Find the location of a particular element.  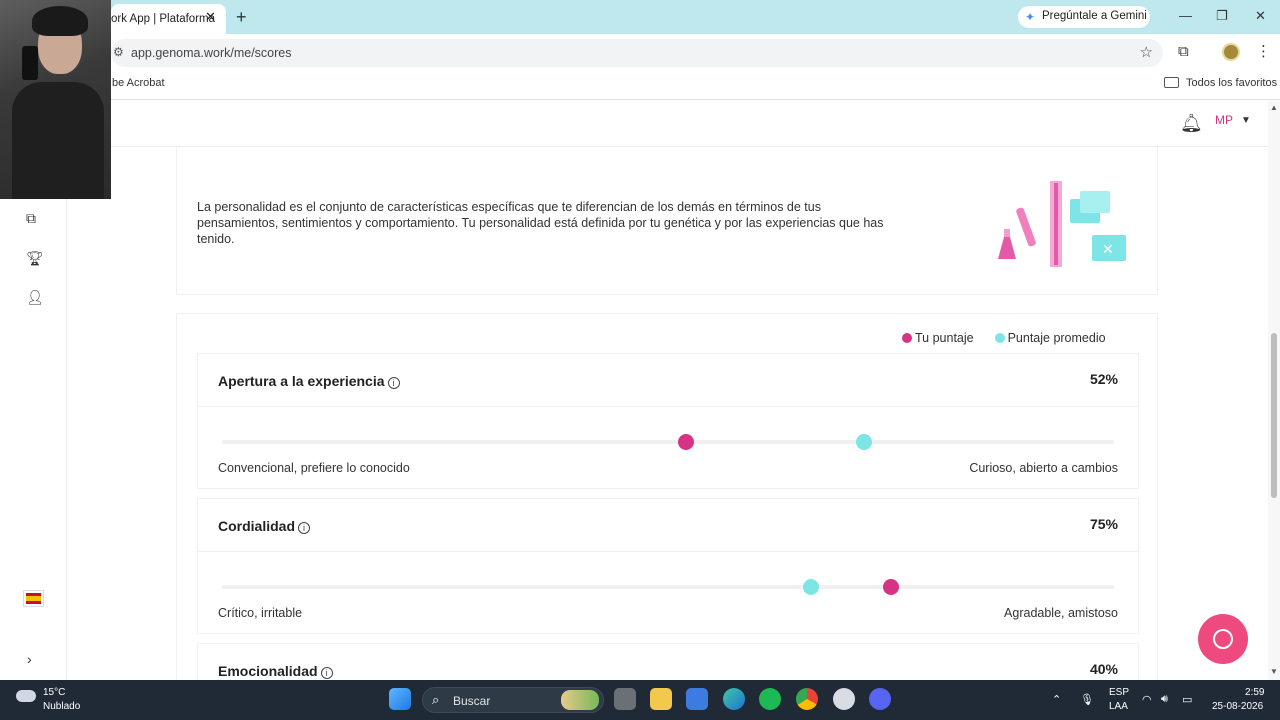

chevron-up-icon: ⌃ is located at coordinates (1056, 699).